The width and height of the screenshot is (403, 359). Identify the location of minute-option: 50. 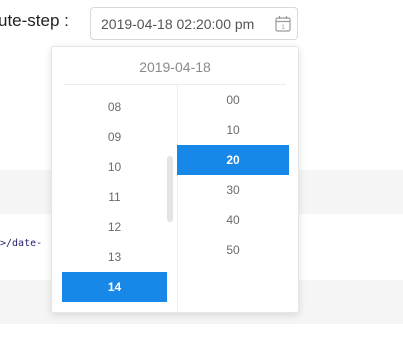
(233, 250).